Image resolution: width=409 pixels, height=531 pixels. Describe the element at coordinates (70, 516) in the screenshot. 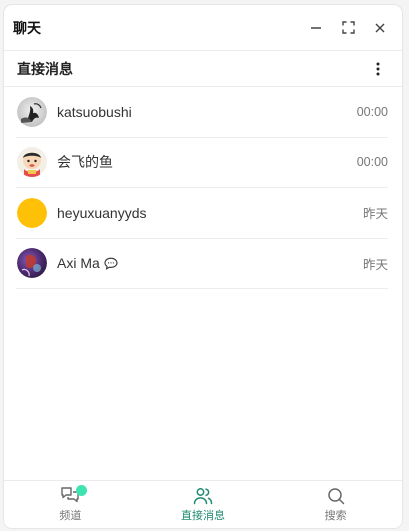

I see `tab-label: 频道` at that location.